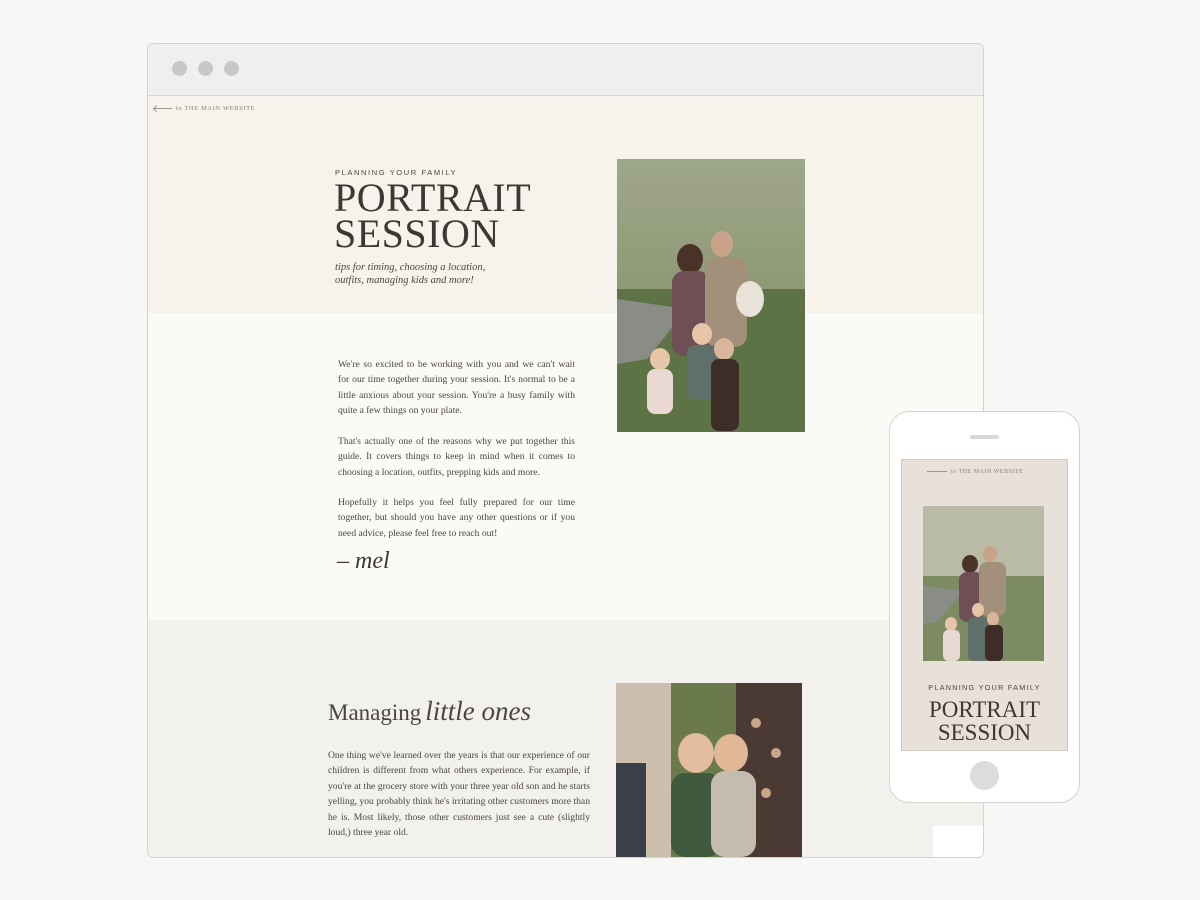  I want to click on back-to-main-website-link: to THE MAIN WEBSITE, so click(204, 108).